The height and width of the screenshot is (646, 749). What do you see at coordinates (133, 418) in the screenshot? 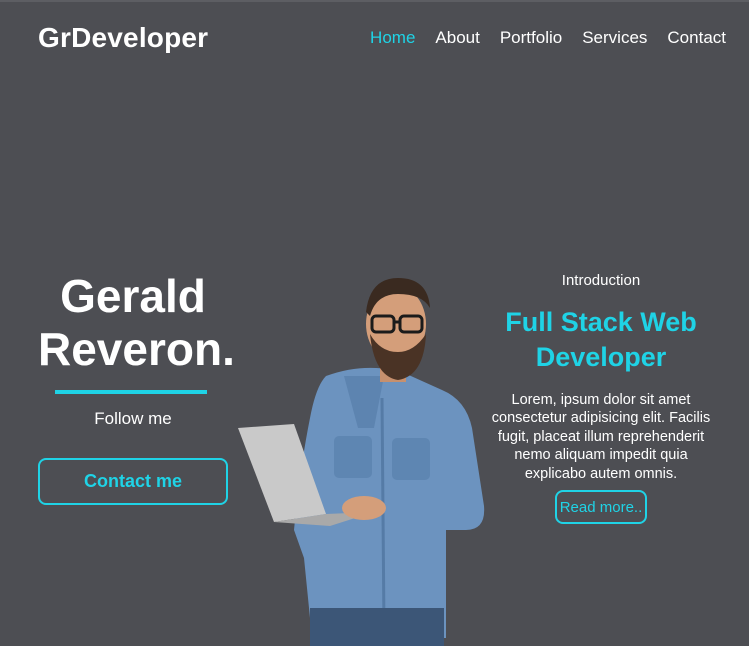
I see `follow-me-text: Follow me` at bounding box center [133, 418].